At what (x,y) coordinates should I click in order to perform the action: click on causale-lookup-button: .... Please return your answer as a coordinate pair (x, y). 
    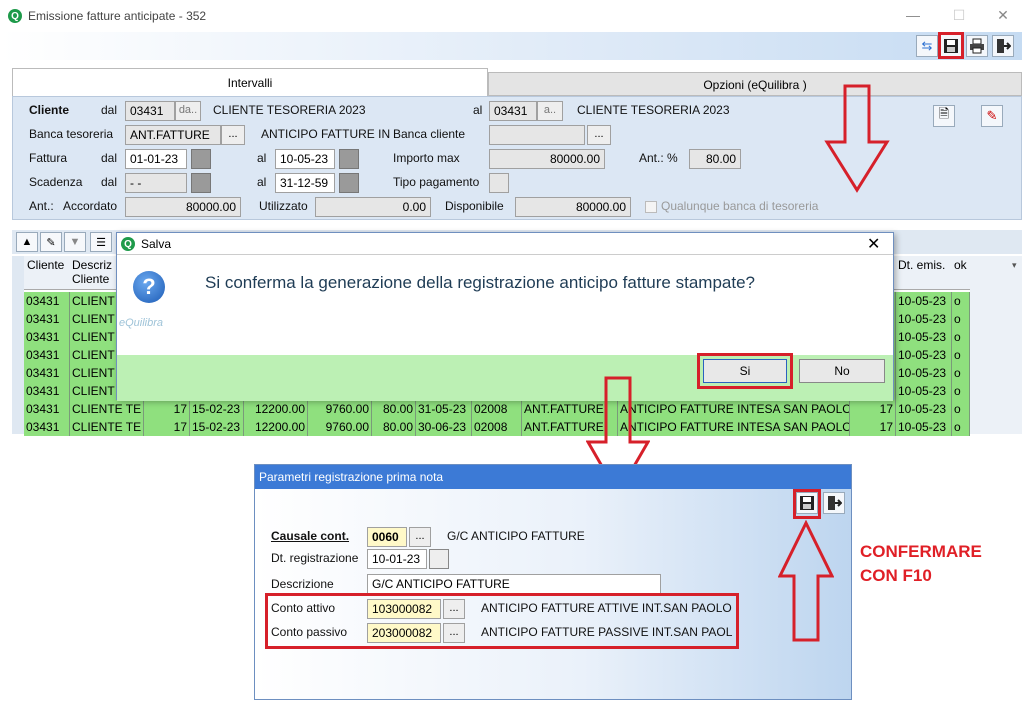
    Looking at the image, I should click on (420, 537).